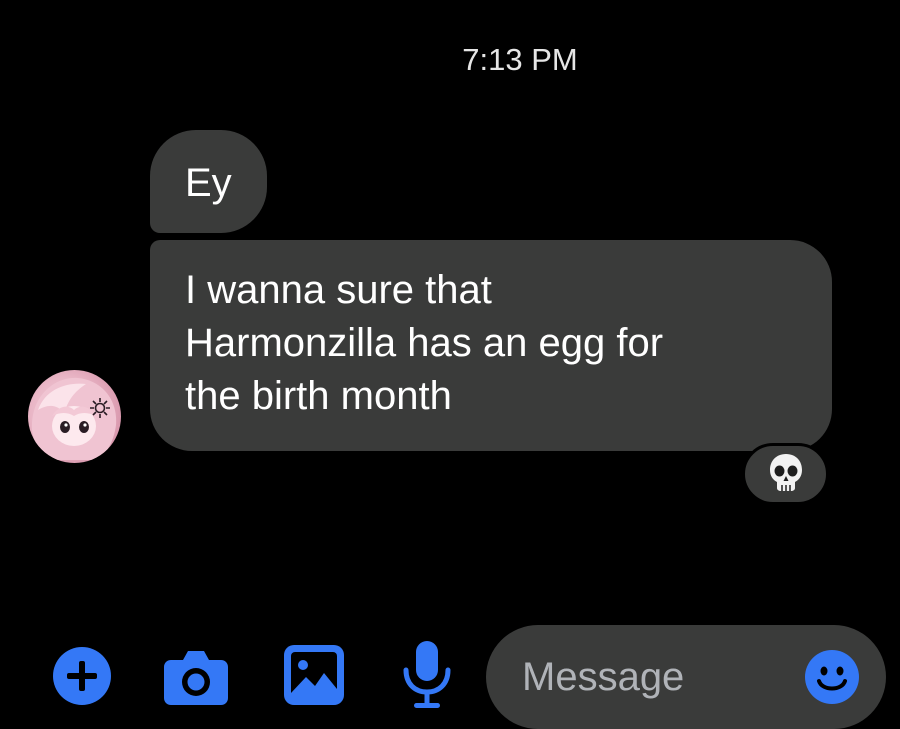 The height and width of the screenshot is (729, 900). I want to click on message-timestamp: 7:13 PM, so click(520, 59).